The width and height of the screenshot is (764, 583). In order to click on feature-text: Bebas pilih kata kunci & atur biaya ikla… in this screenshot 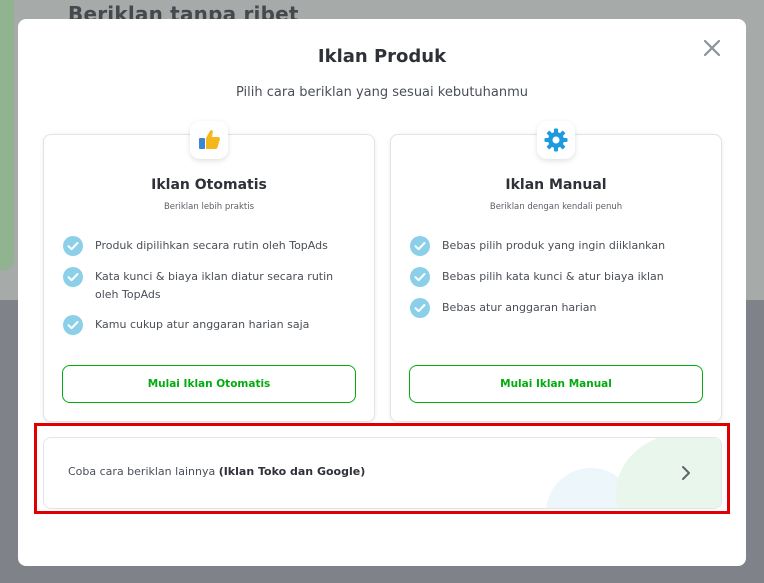, I will do `click(553, 276)`.